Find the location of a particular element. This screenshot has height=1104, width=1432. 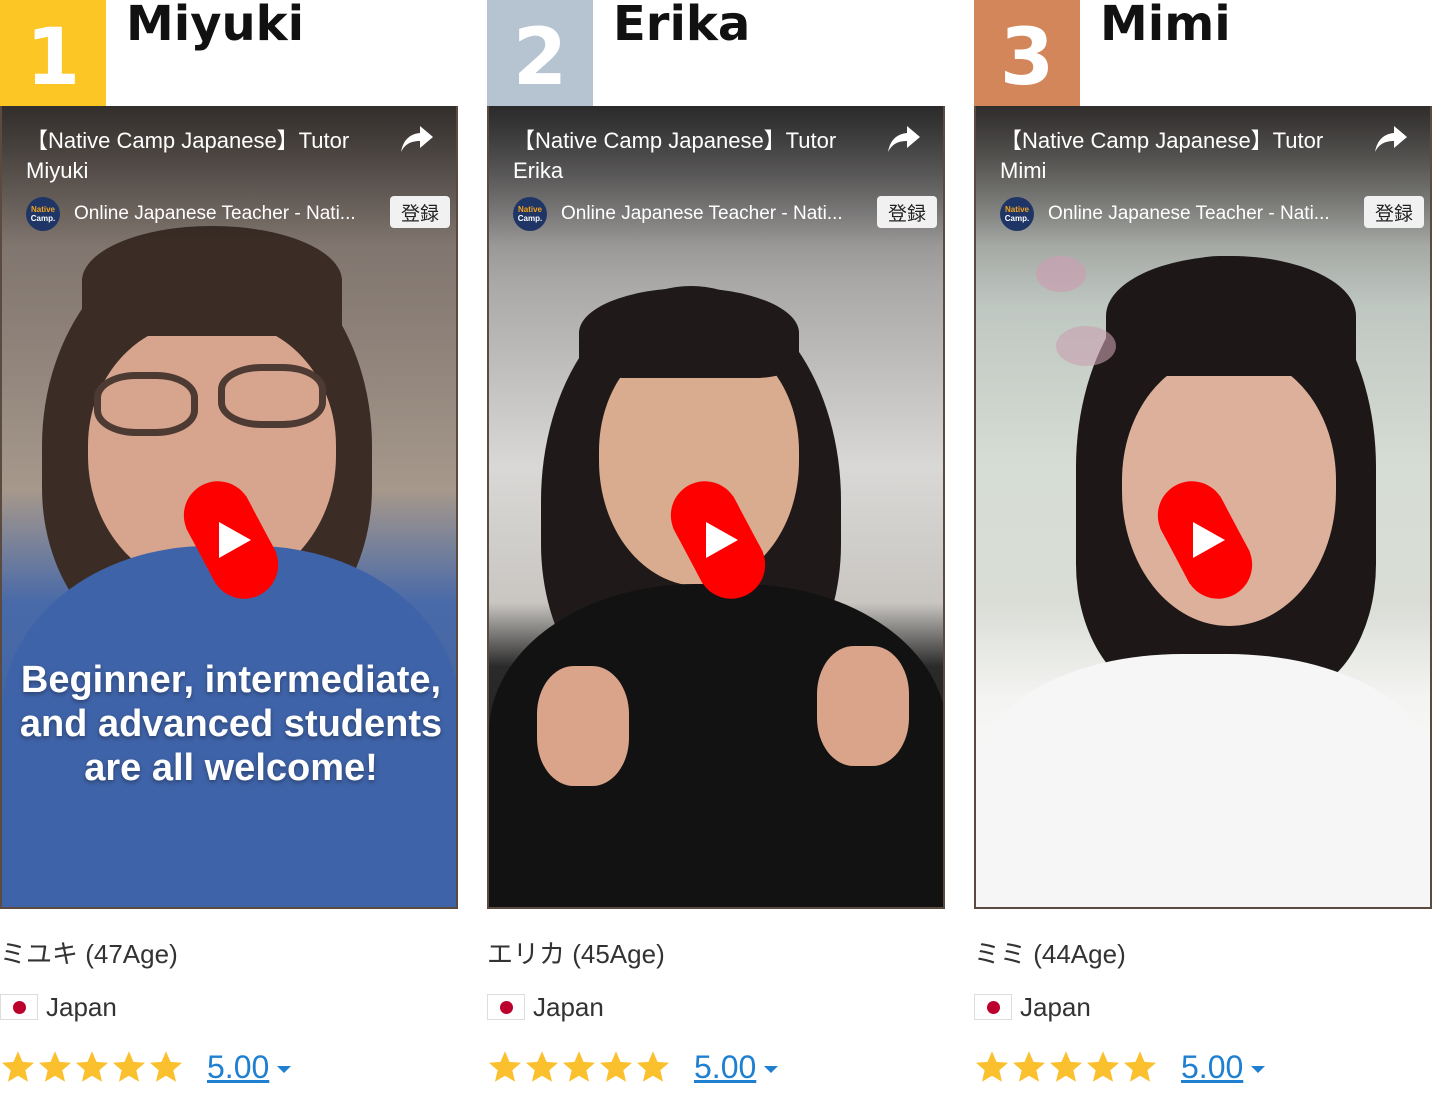

rank-badge: 3 is located at coordinates (1027, 53).